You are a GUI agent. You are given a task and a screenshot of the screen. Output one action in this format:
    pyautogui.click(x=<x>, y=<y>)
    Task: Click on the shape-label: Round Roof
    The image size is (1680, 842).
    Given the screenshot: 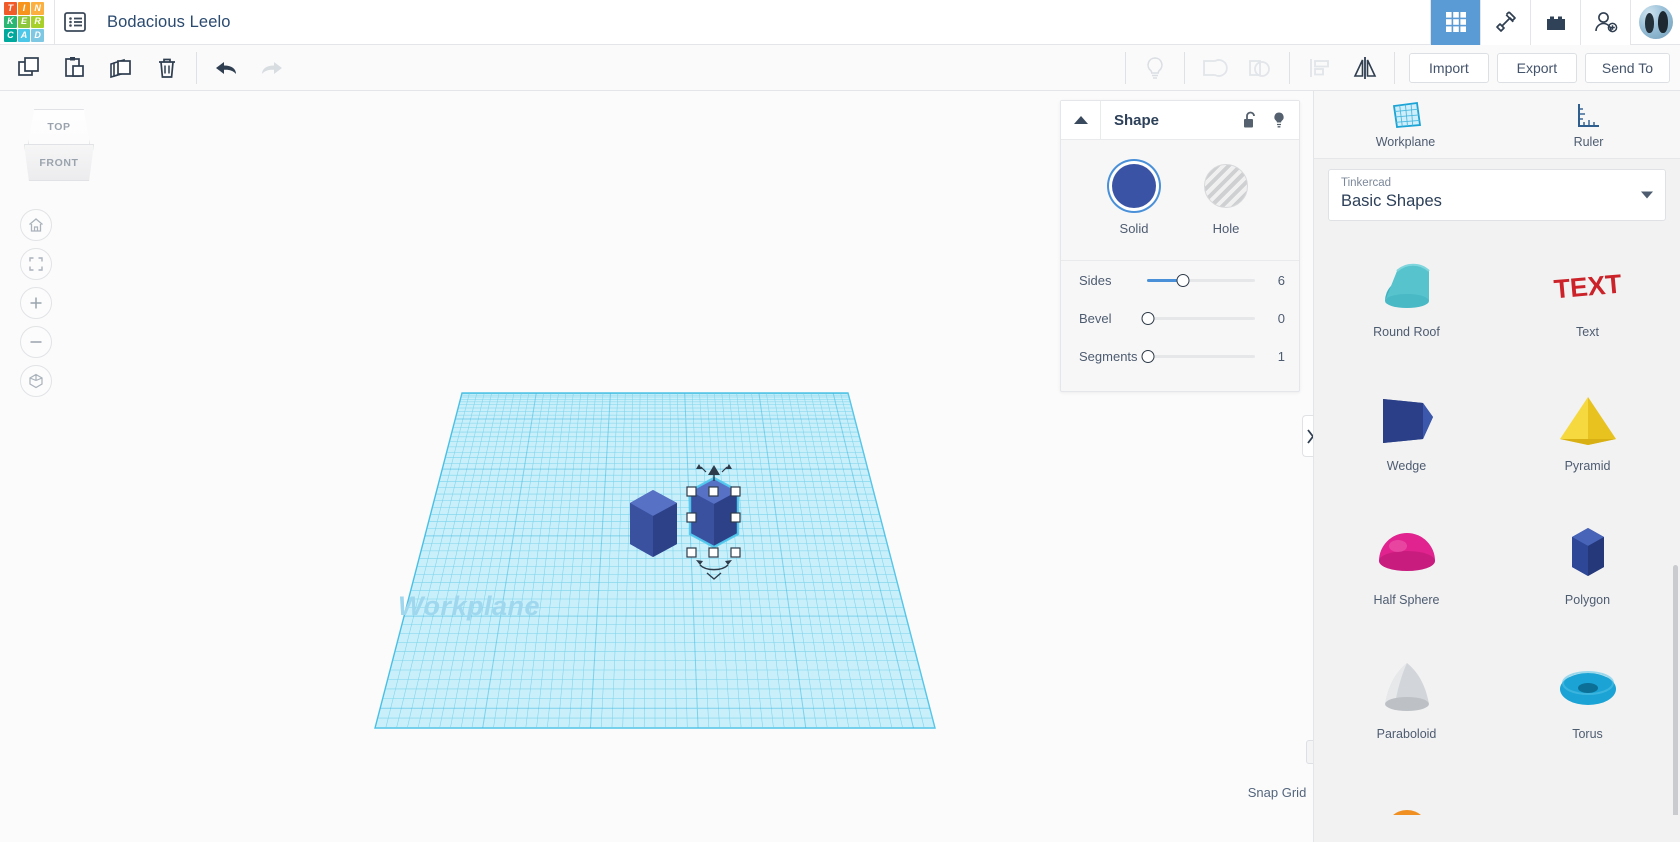 What is the action you would take?
    pyautogui.click(x=1406, y=332)
    